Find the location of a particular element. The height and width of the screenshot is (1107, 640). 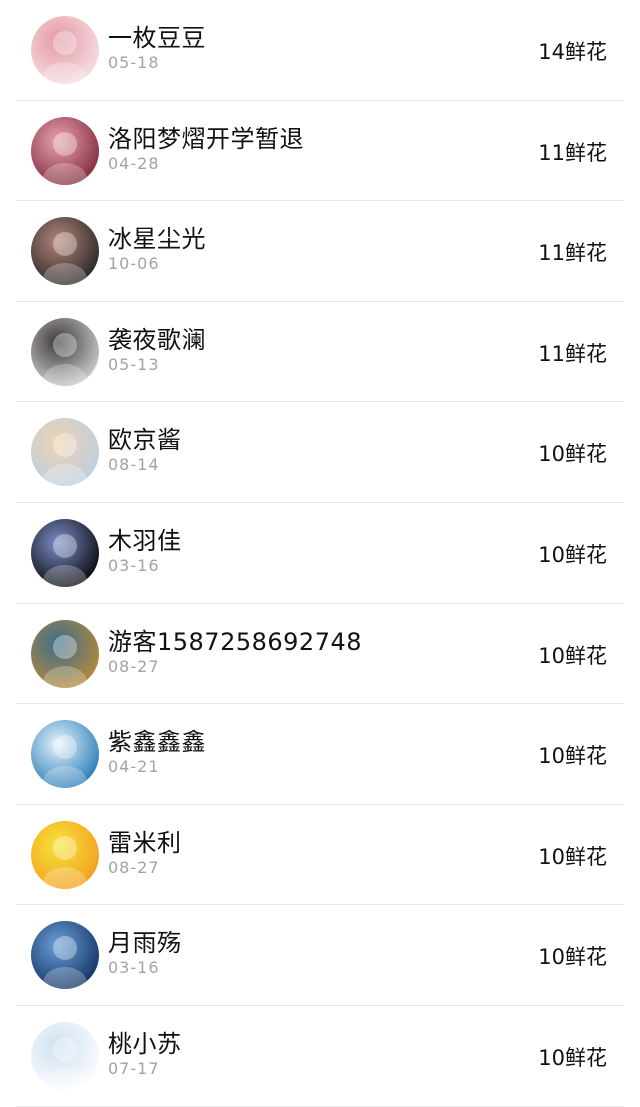

list-item: 袭夜歌澜 05-13 11鲜花 is located at coordinates (320, 352).